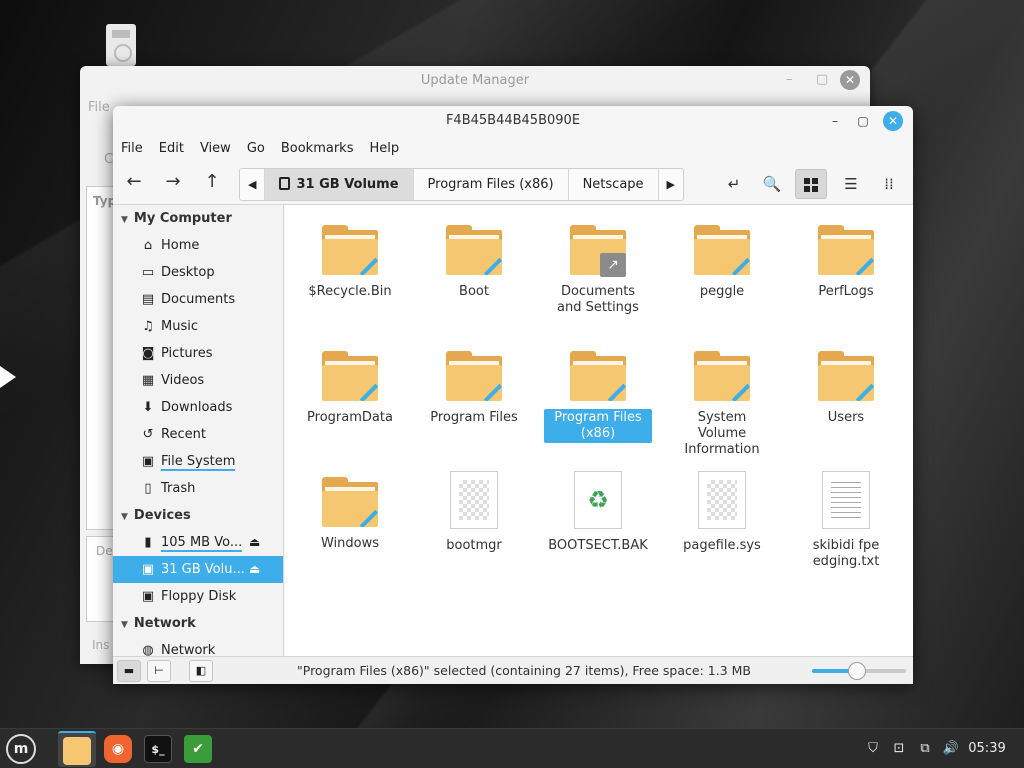 The width and height of the screenshot is (1024, 768). Describe the element at coordinates (474, 263) in the screenshot. I see `file-item-boot: Boot` at that location.